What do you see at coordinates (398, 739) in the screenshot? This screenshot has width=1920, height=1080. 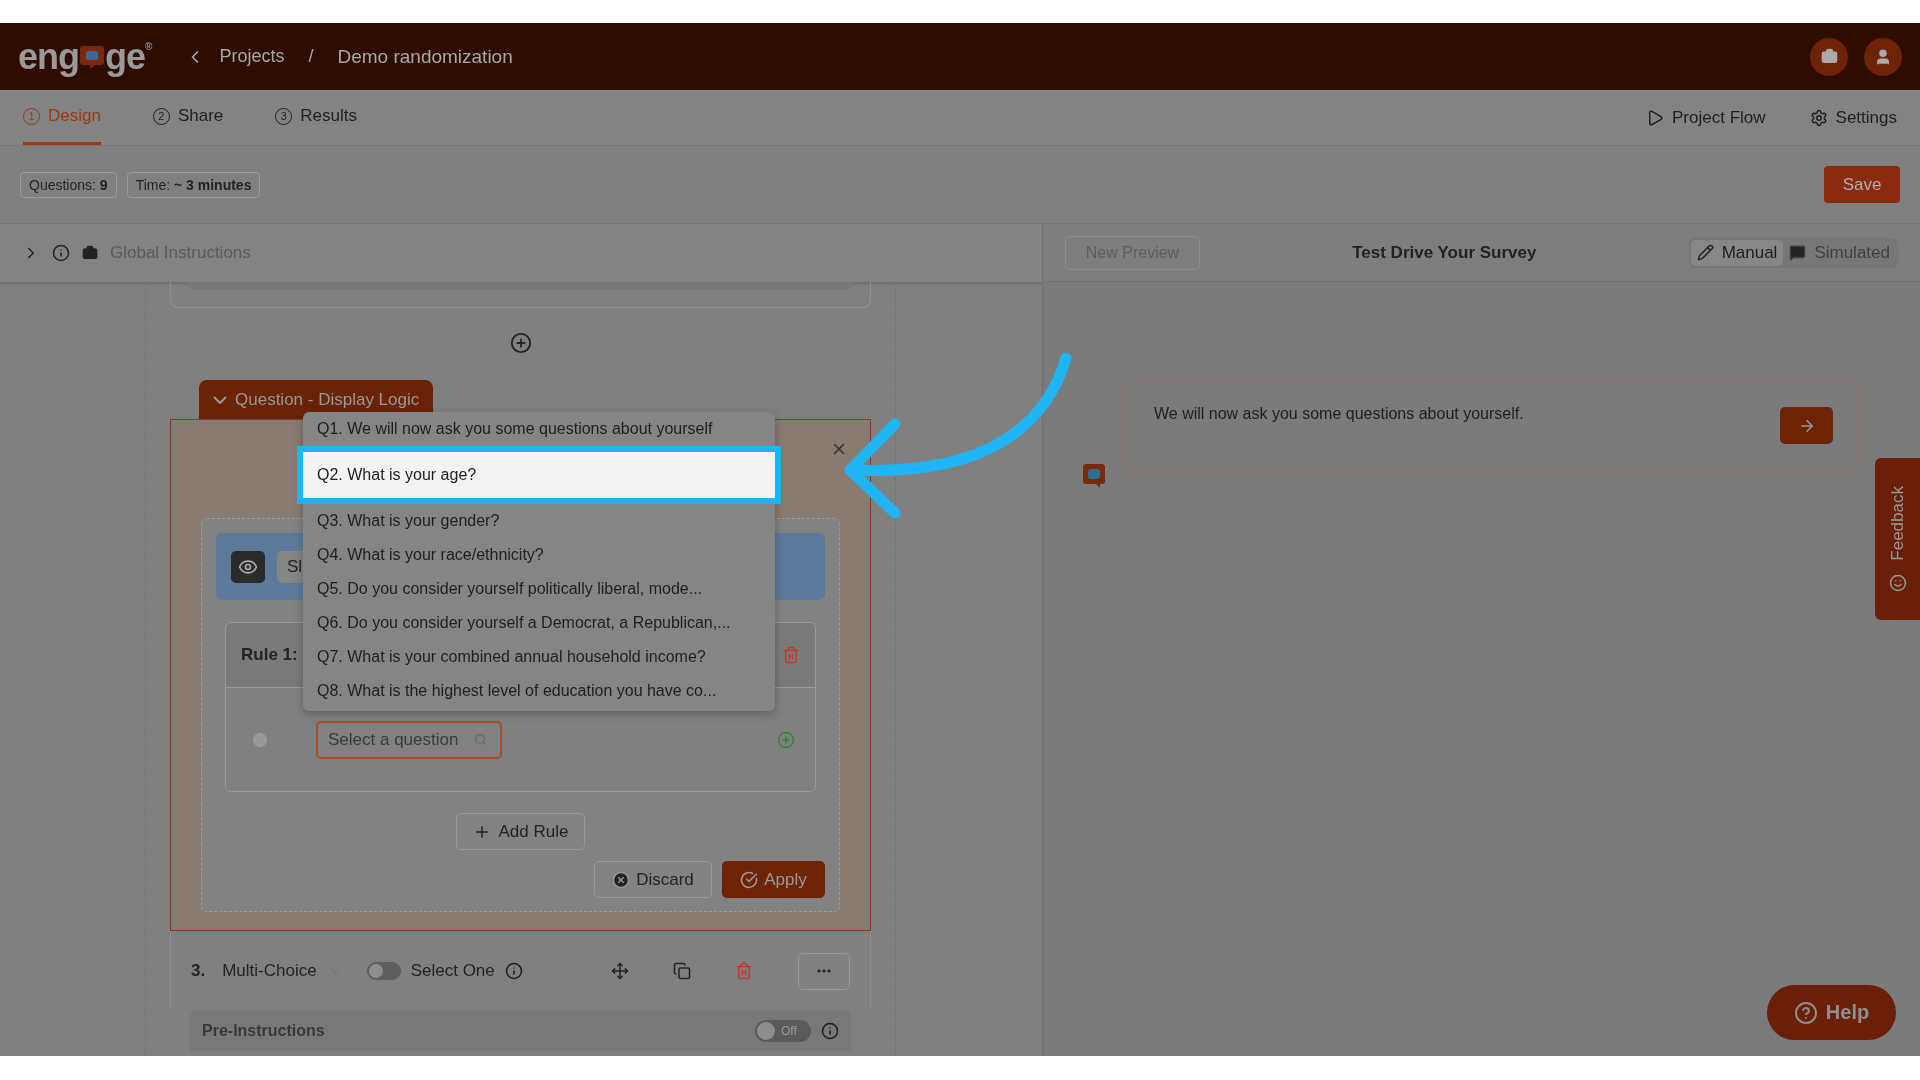 I see `question-input: Select a question` at bounding box center [398, 739].